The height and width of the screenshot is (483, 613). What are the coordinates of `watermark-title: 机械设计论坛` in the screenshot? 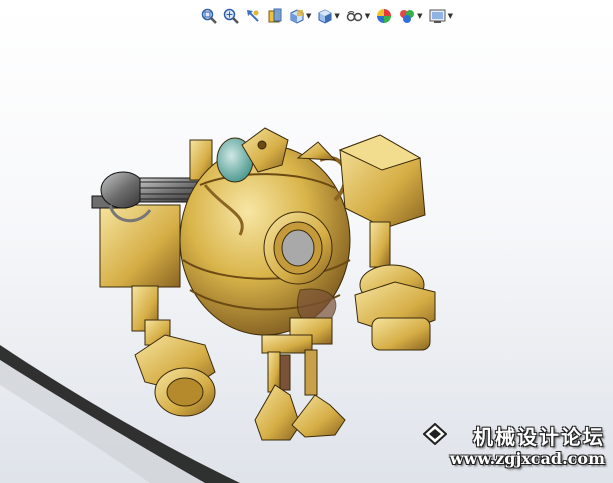 It's located at (539, 437).